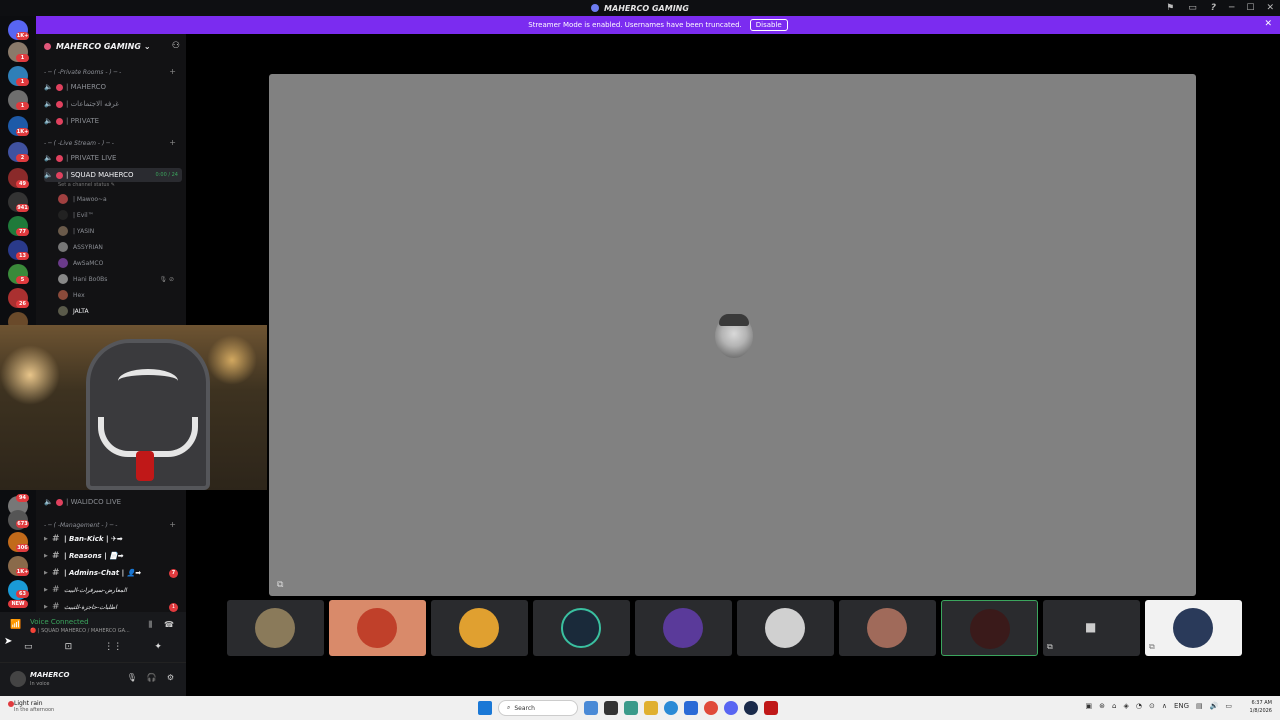 The image size is (1280, 720). What do you see at coordinates (1193, 628) in the screenshot?
I see `participant-tile: ⧉` at bounding box center [1193, 628].